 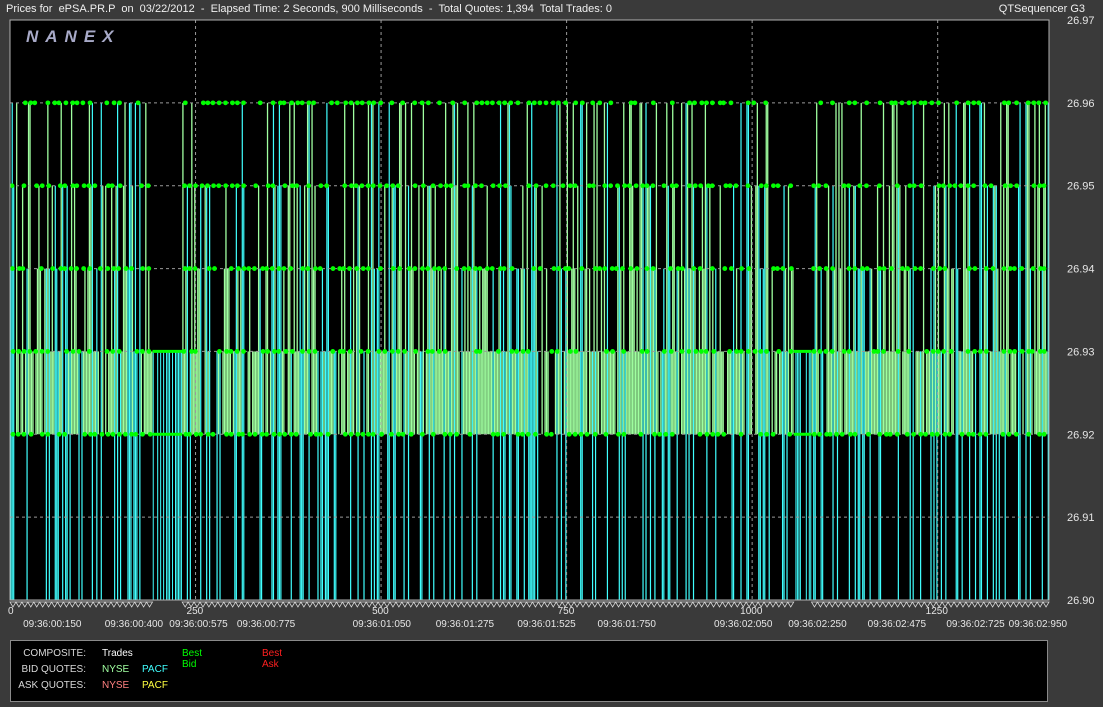 I want to click on legend-ask-pacf: PACF, so click(x=155, y=685).